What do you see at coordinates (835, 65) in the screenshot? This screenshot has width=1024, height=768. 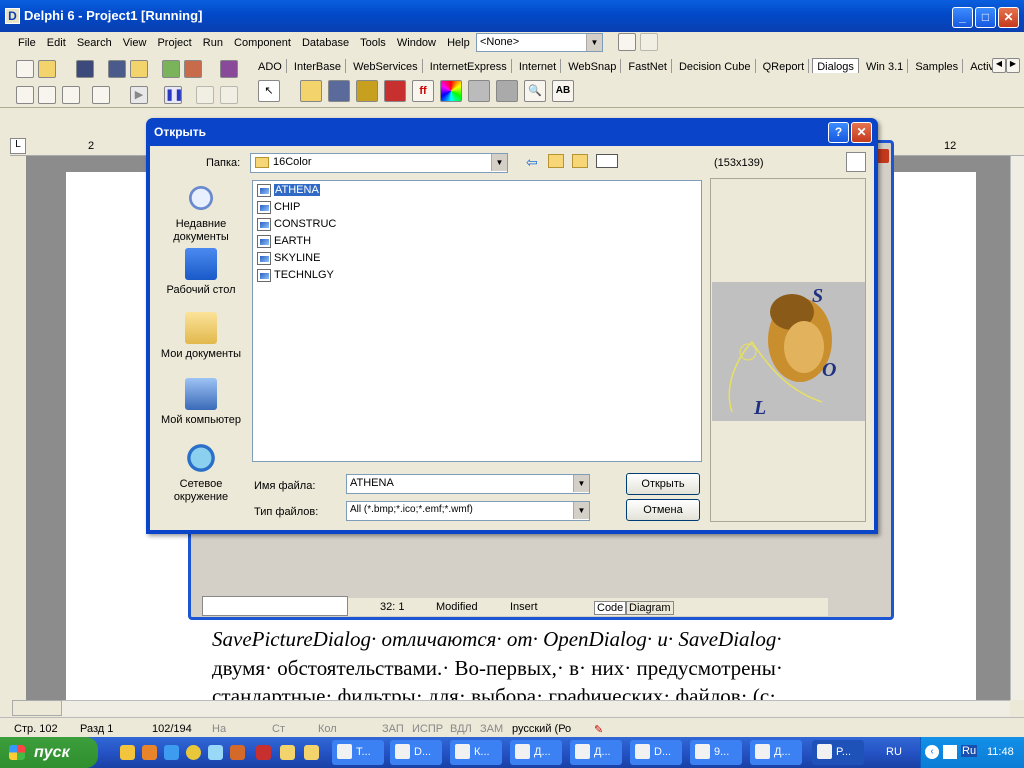 I see `tab-dialogs: Dialogs` at bounding box center [835, 65].